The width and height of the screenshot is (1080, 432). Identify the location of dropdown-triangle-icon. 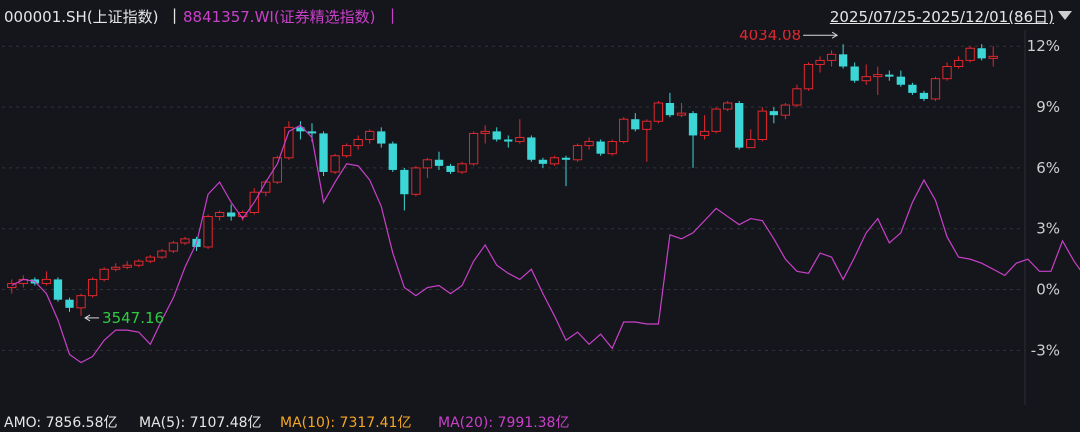
(1065, 15).